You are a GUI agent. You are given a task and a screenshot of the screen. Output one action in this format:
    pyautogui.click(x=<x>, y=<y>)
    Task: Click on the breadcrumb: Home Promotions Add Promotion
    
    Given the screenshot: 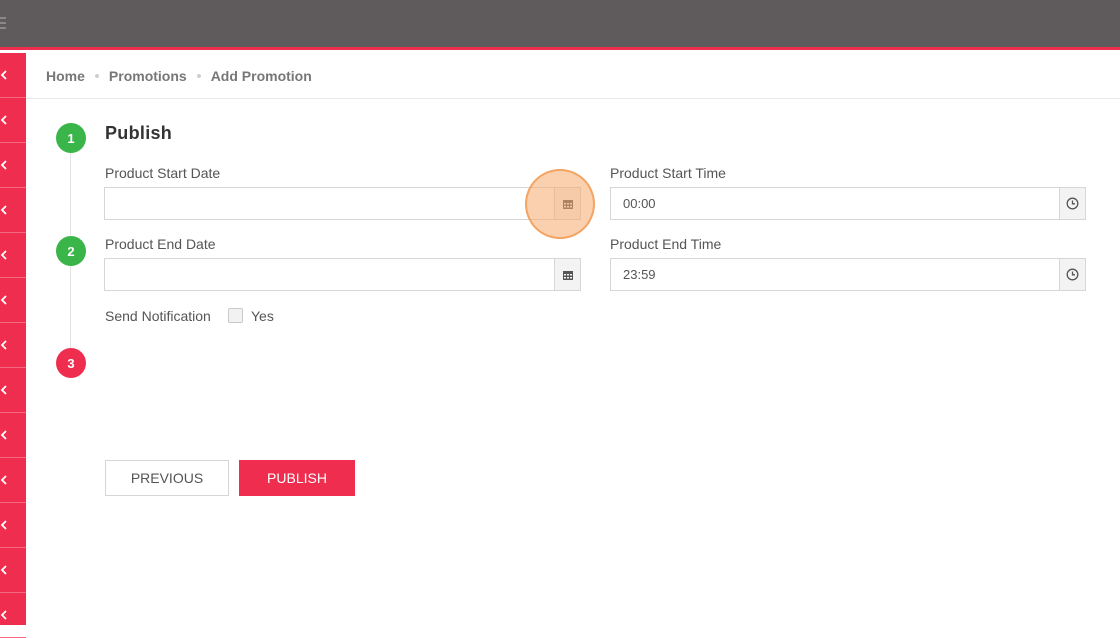 What is the action you would take?
    pyautogui.click(x=573, y=76)
    